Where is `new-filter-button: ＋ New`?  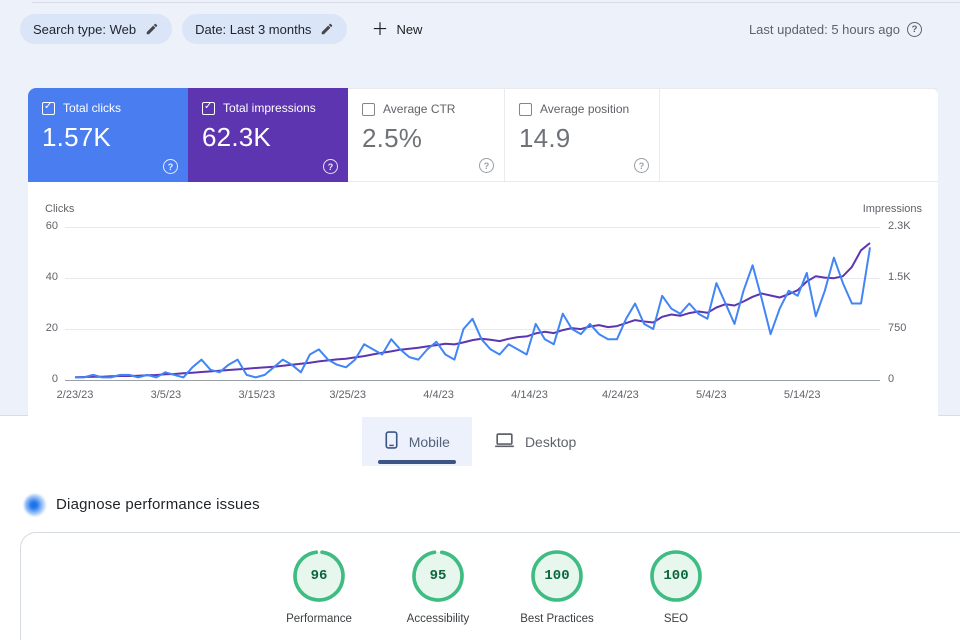
new-filter-button: ＋ New is located at coordinates (396, 29).